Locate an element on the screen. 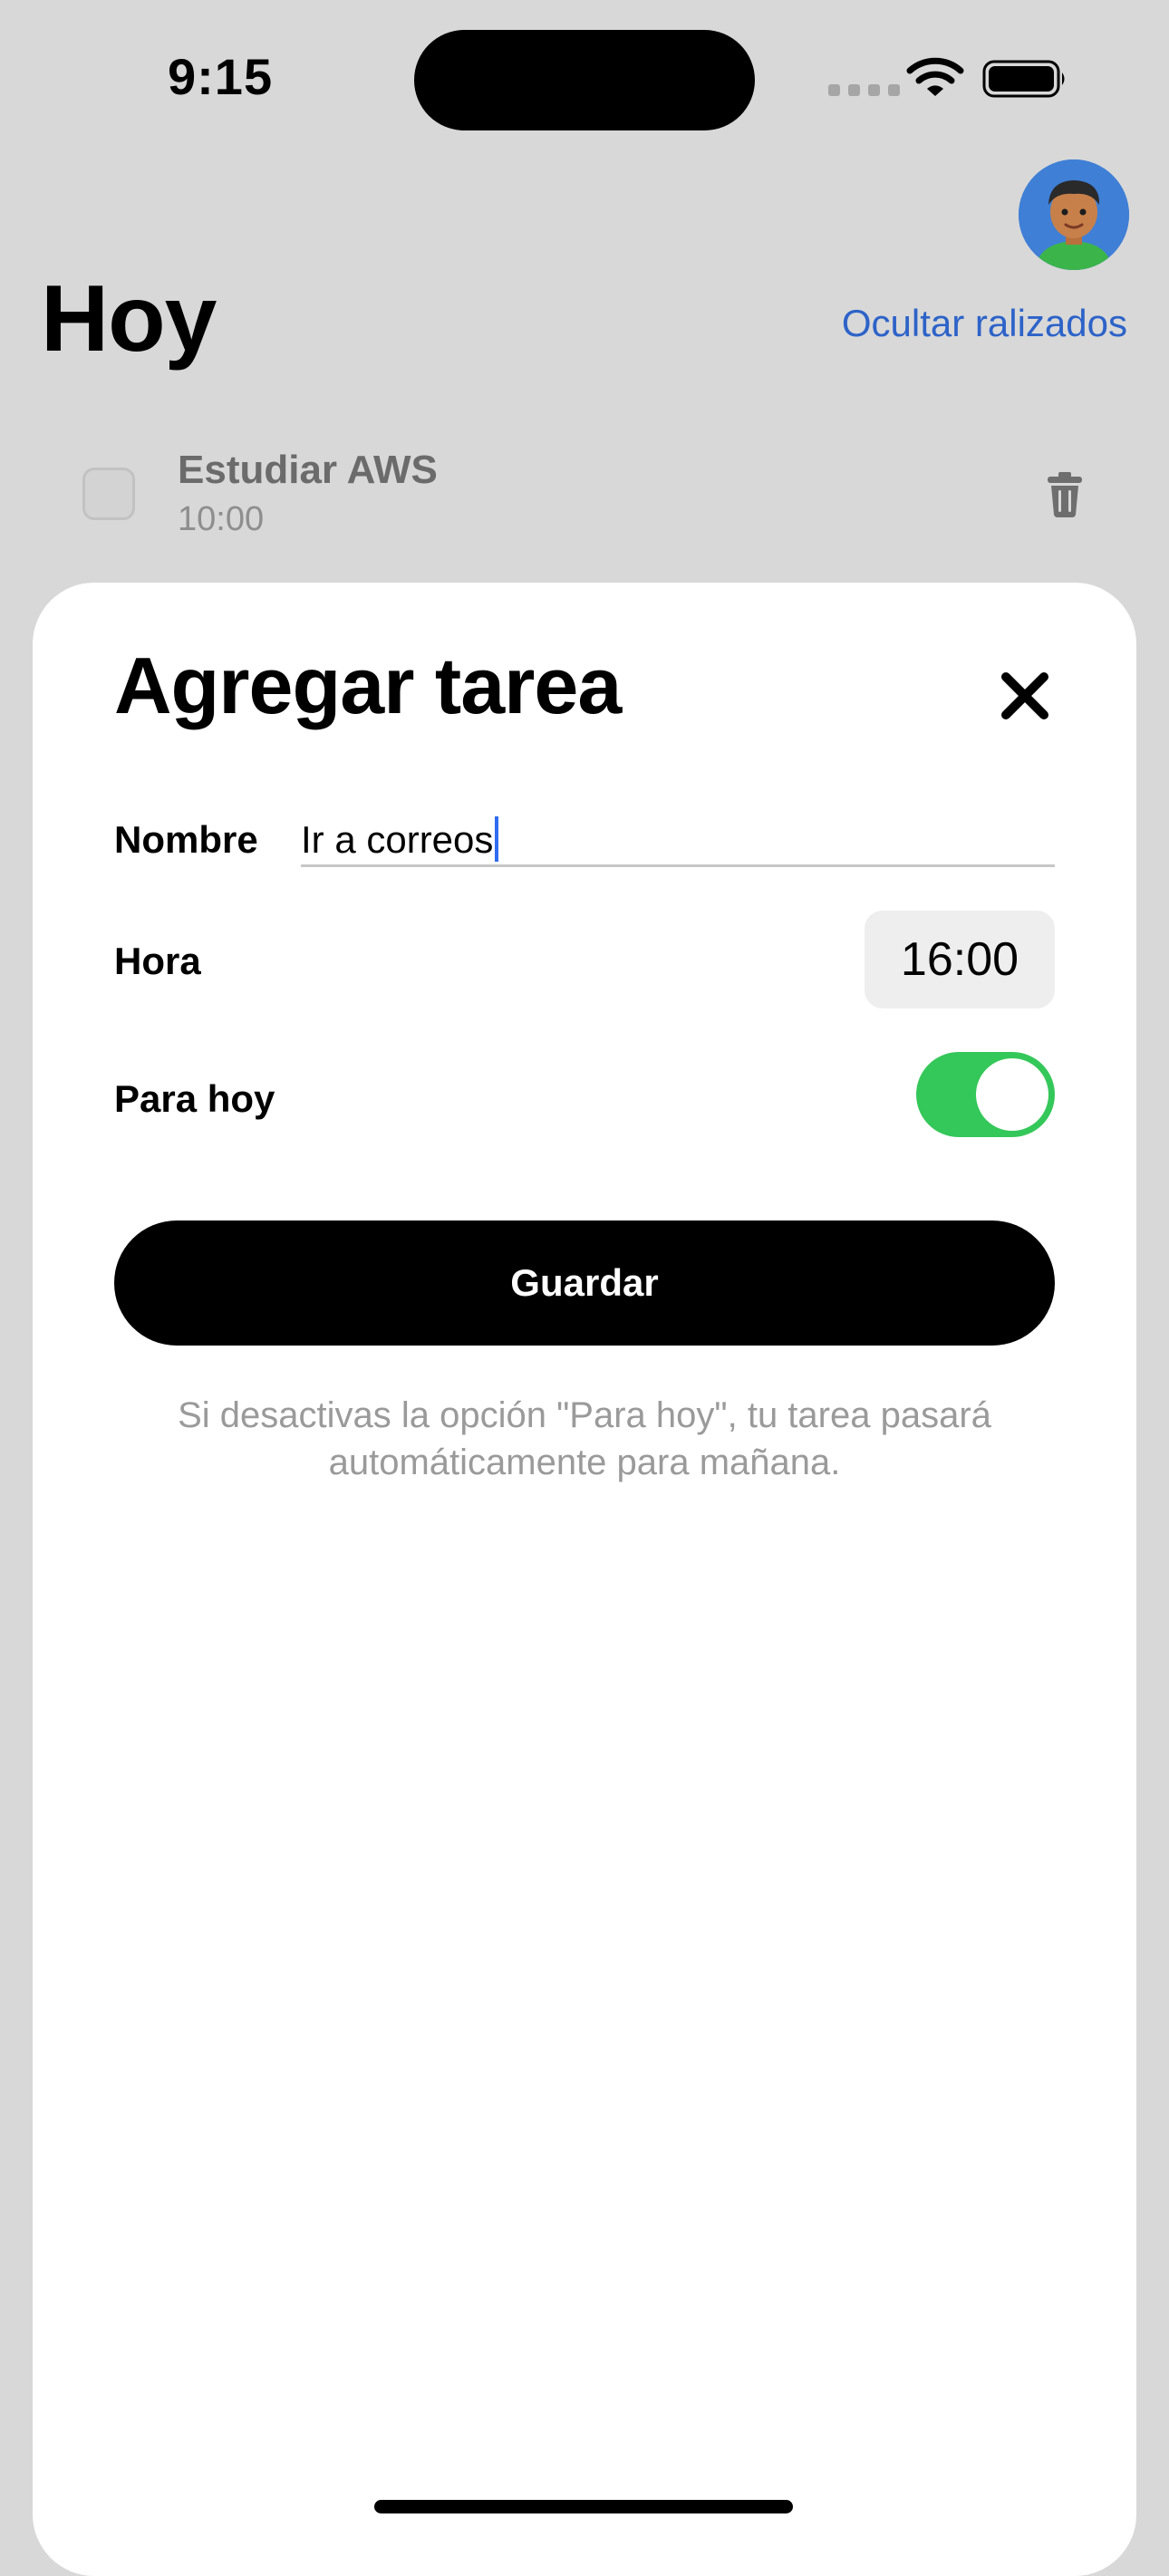 This screenshot has width=1169, height=2576. home-indicator is located at coordinates (583, 2506).